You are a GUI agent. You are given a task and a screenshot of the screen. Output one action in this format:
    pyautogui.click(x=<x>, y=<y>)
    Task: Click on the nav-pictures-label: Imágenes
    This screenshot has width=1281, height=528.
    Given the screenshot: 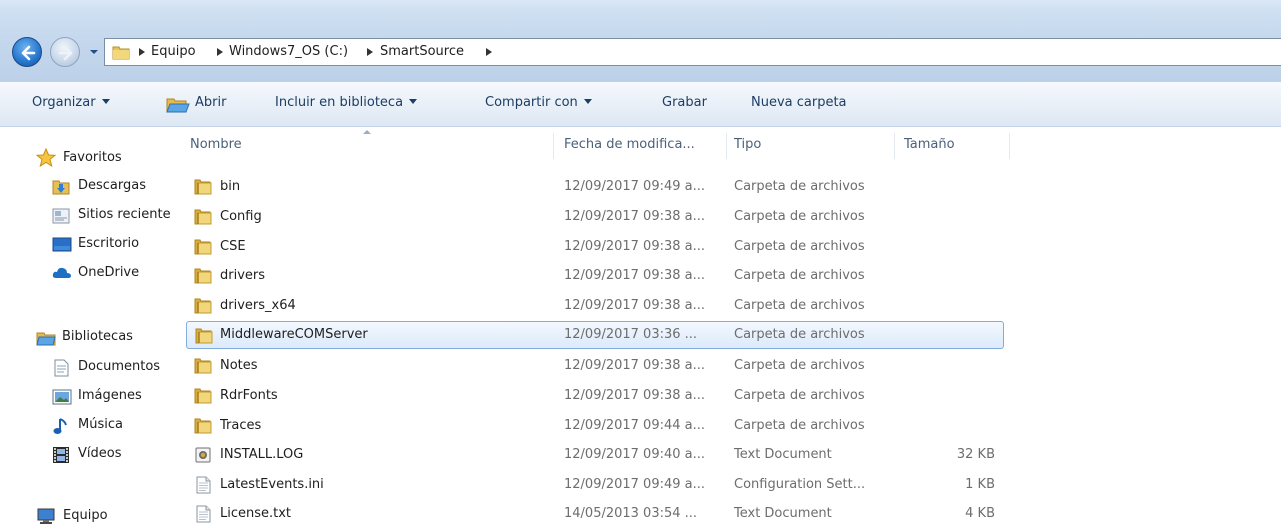 What is the action you would take?
    pyautogui.click(x=110, y=395)
    